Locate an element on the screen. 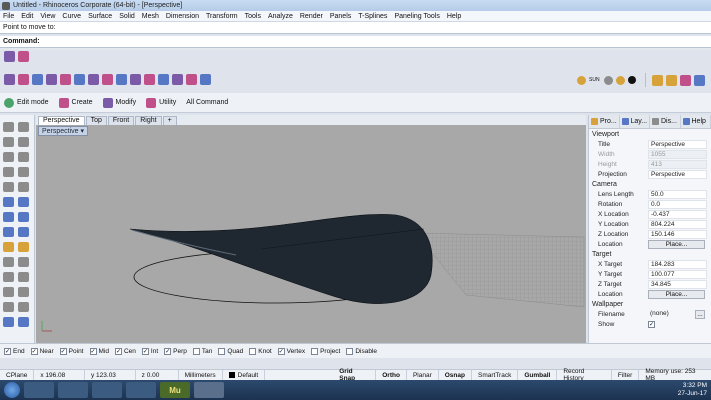  status-planar: Planar is located at coordinates (423, 375).